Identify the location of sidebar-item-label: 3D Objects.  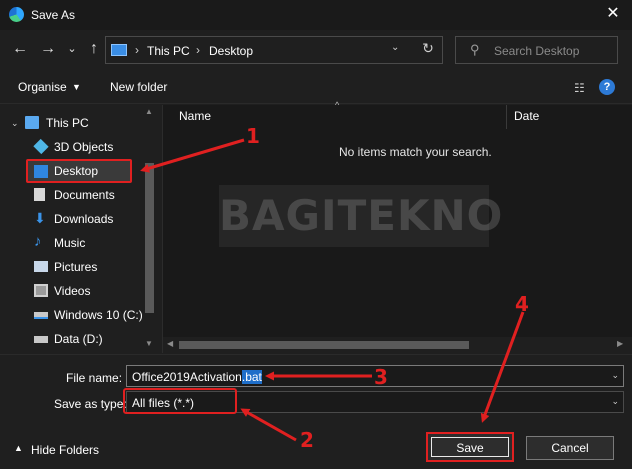
(84, 147).